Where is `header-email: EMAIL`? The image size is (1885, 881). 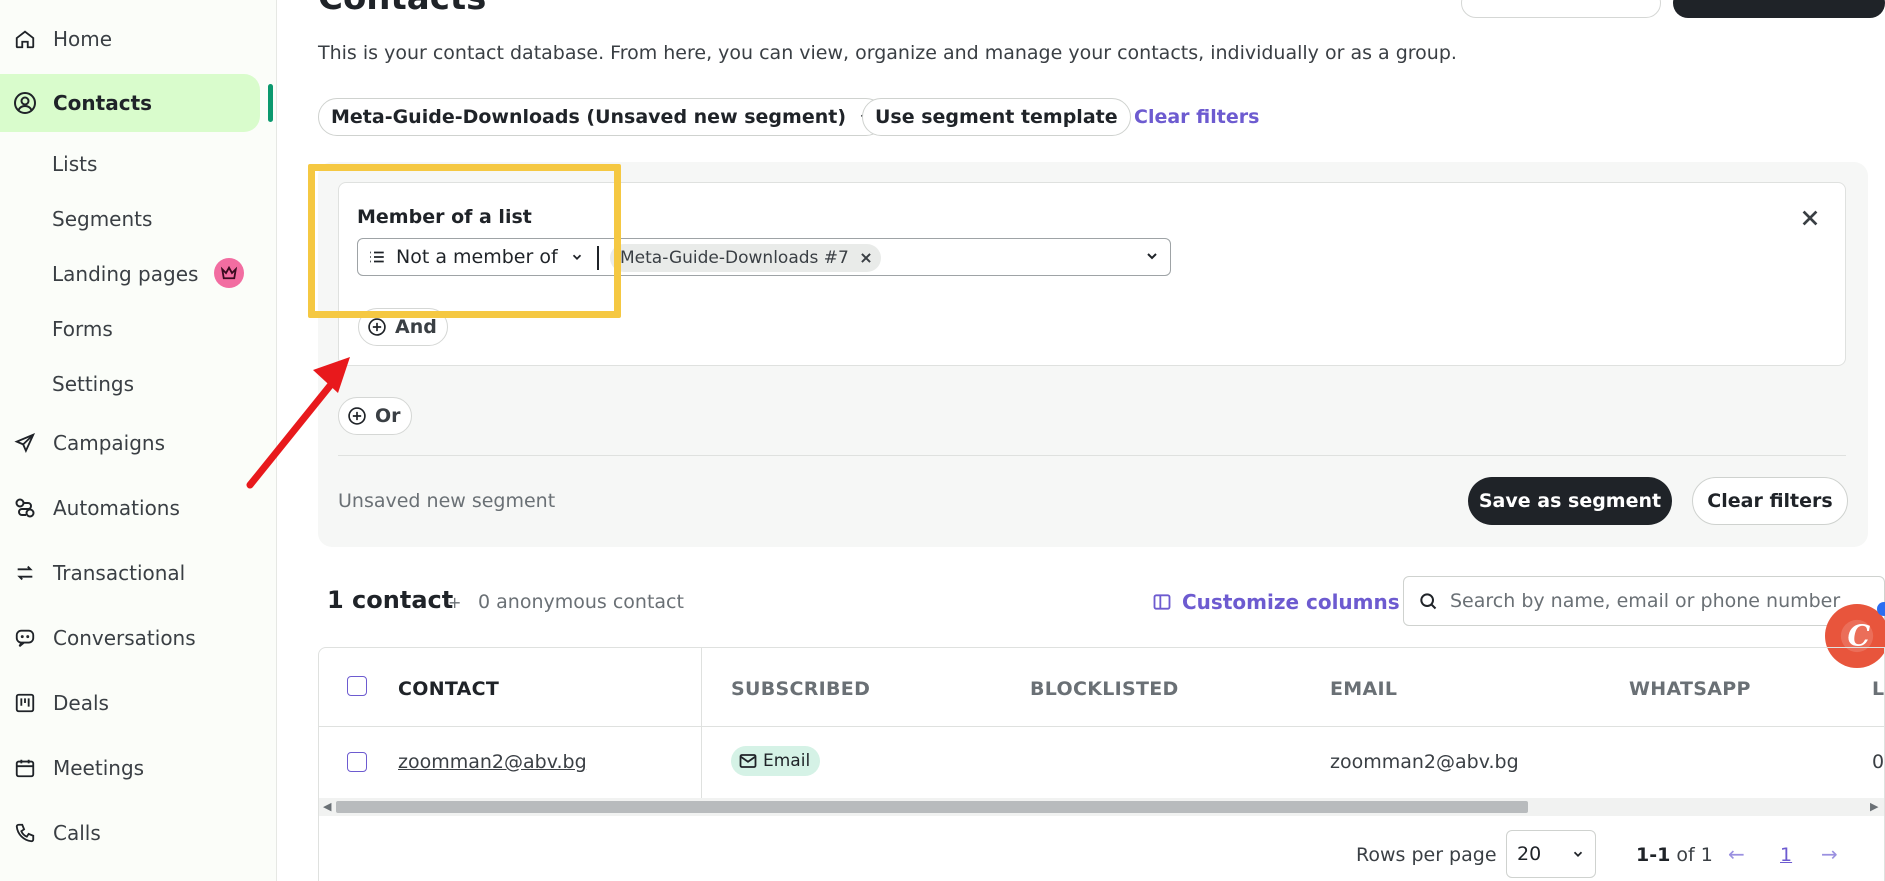 header-email: EMAIL is located at coordinates (1363, 689).